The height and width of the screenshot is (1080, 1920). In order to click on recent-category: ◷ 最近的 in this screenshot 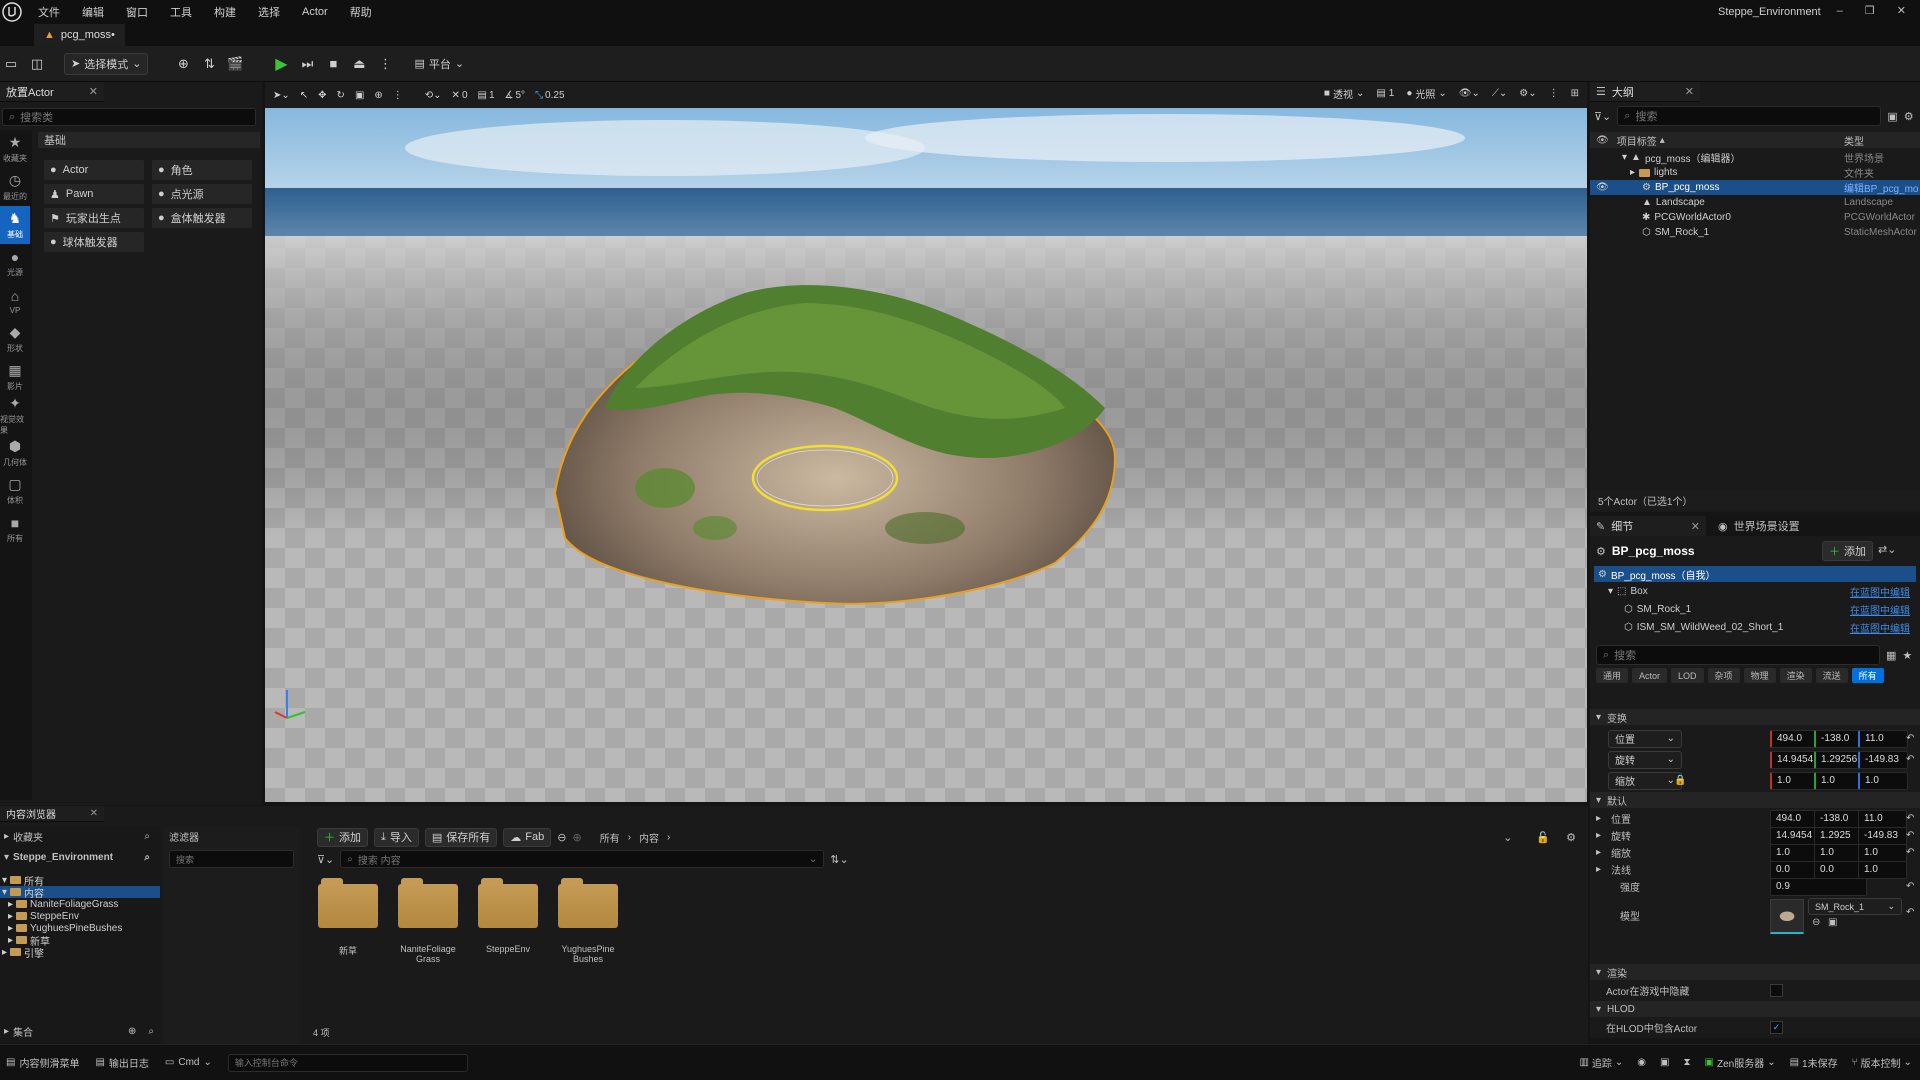, I will do `click(15, 187)`.